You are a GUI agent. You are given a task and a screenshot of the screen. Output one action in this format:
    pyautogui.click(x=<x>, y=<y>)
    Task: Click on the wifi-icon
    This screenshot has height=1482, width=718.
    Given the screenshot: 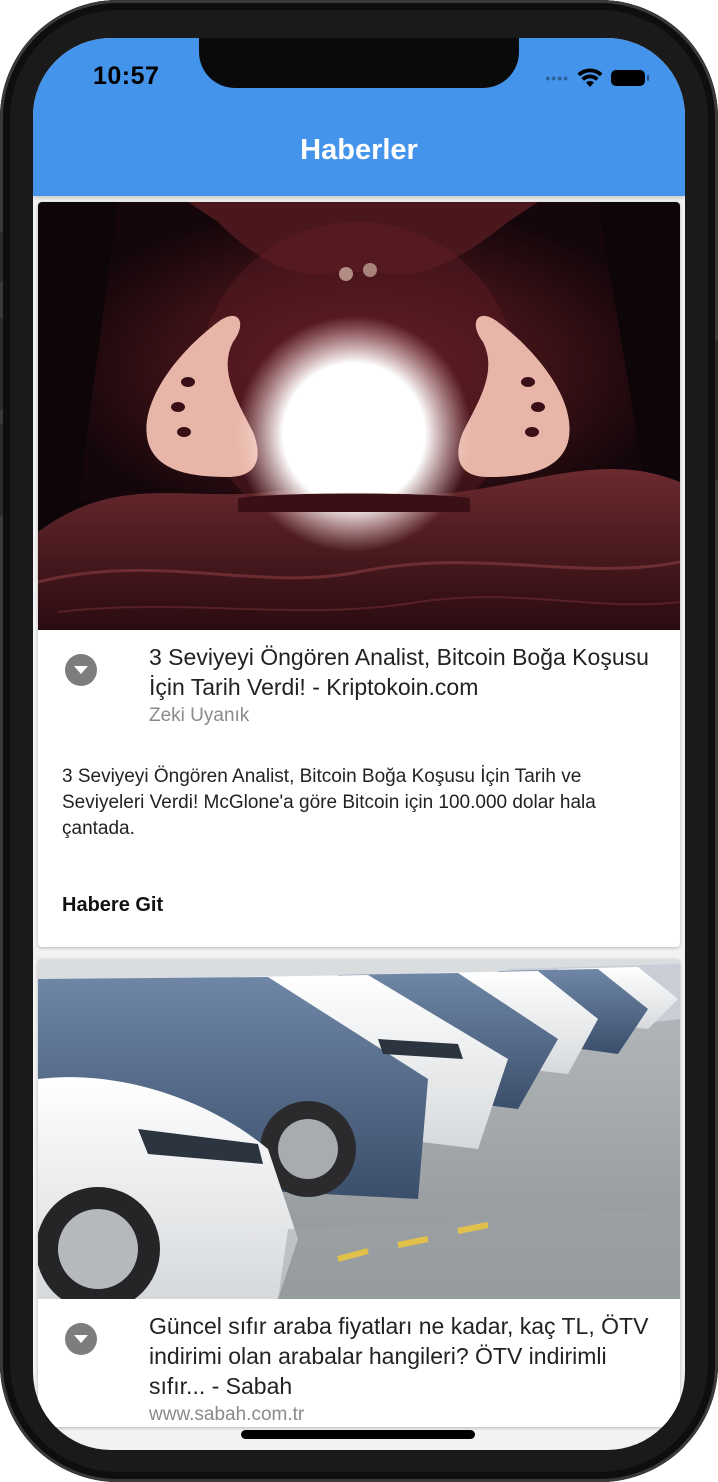 What is the action you would take?
    pyautogui.click(x=590, y=77)
    